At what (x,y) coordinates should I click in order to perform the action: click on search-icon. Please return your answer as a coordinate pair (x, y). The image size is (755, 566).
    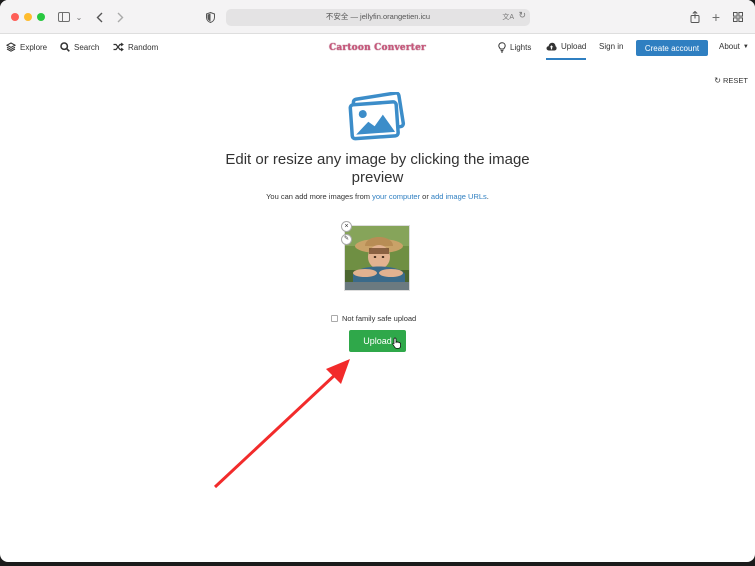
    Looking at the image, I should click on (65, 47).